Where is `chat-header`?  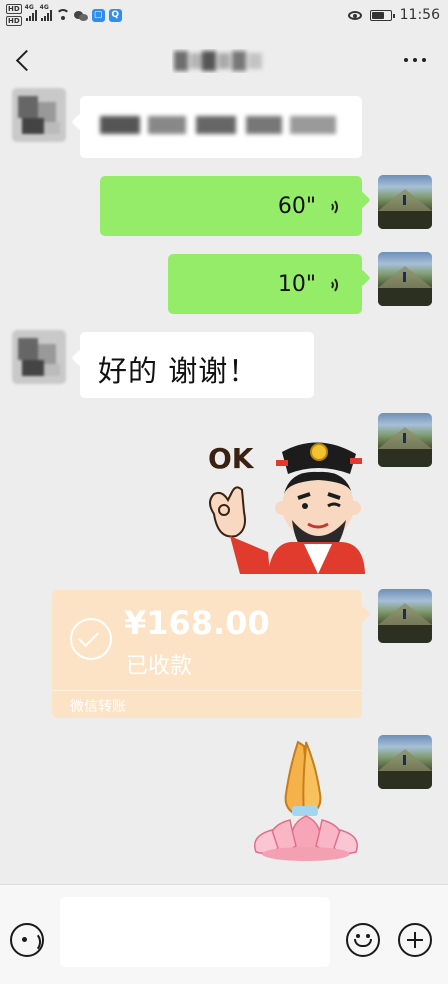
chat-header is located at coordinates (224, 61).